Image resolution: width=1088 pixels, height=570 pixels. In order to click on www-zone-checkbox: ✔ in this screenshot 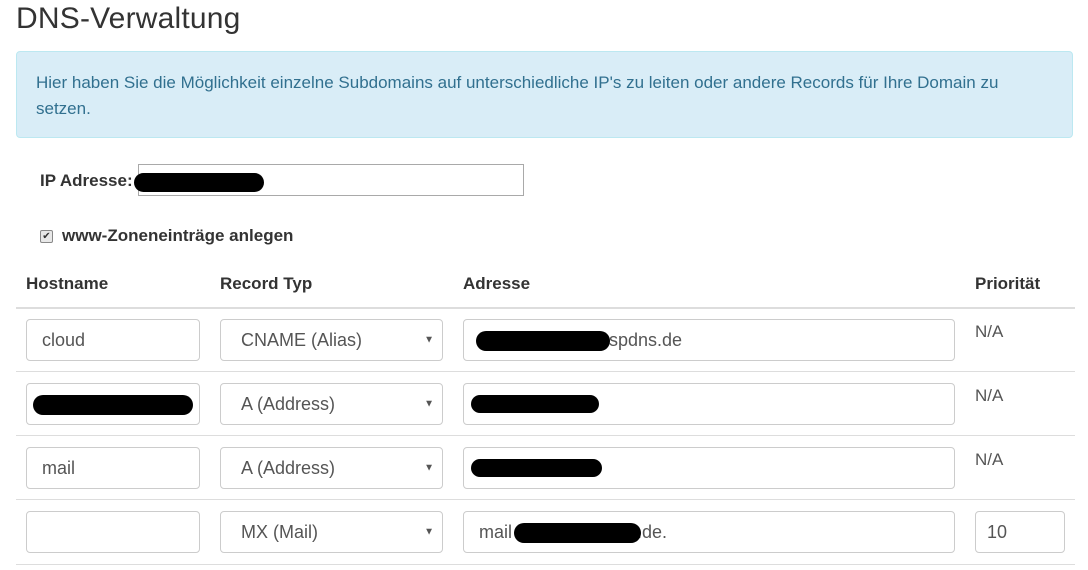, I will do `click(46, 236)`.